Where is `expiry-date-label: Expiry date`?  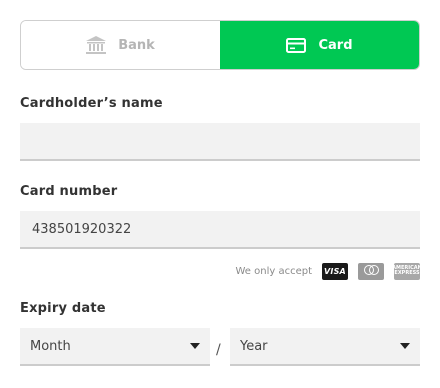
expiry-date-label: Expiry date is located at coordinates (63, 308).